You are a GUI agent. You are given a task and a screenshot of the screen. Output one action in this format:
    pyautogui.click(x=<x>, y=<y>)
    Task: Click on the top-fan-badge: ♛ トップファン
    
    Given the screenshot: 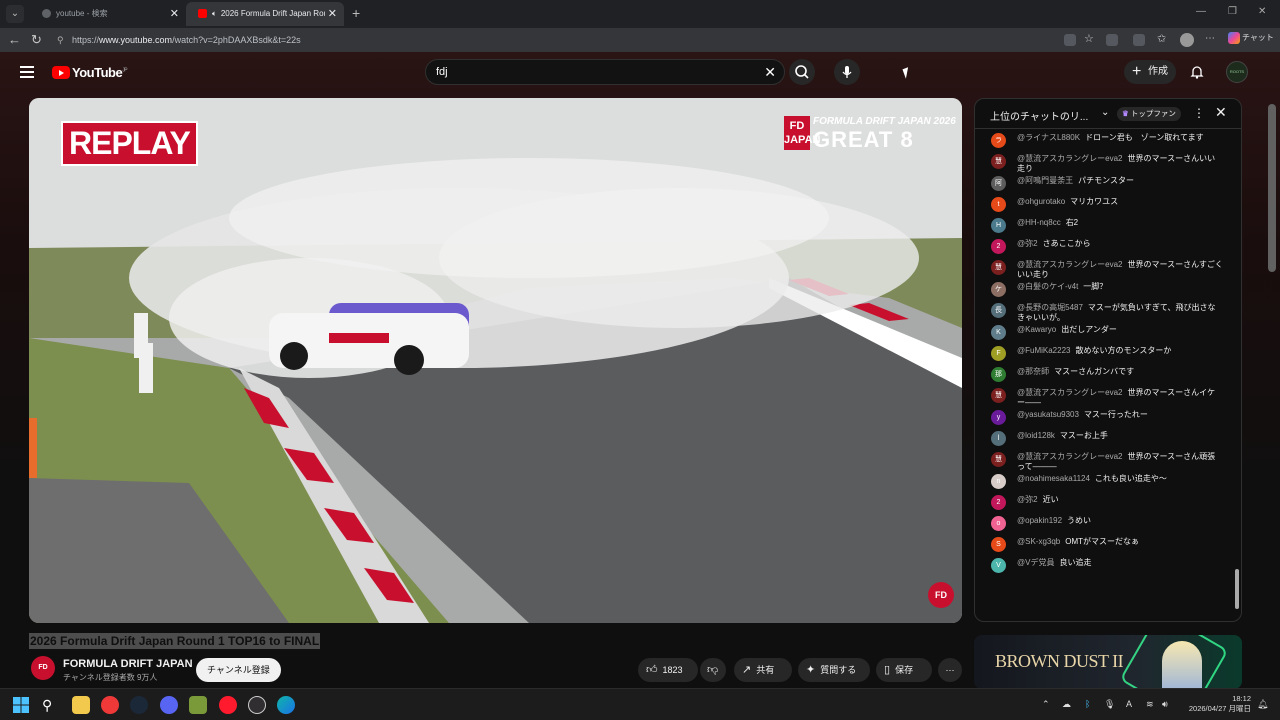 What is the action you would take?
    pyautogui.click(x=1149, y=114)
    